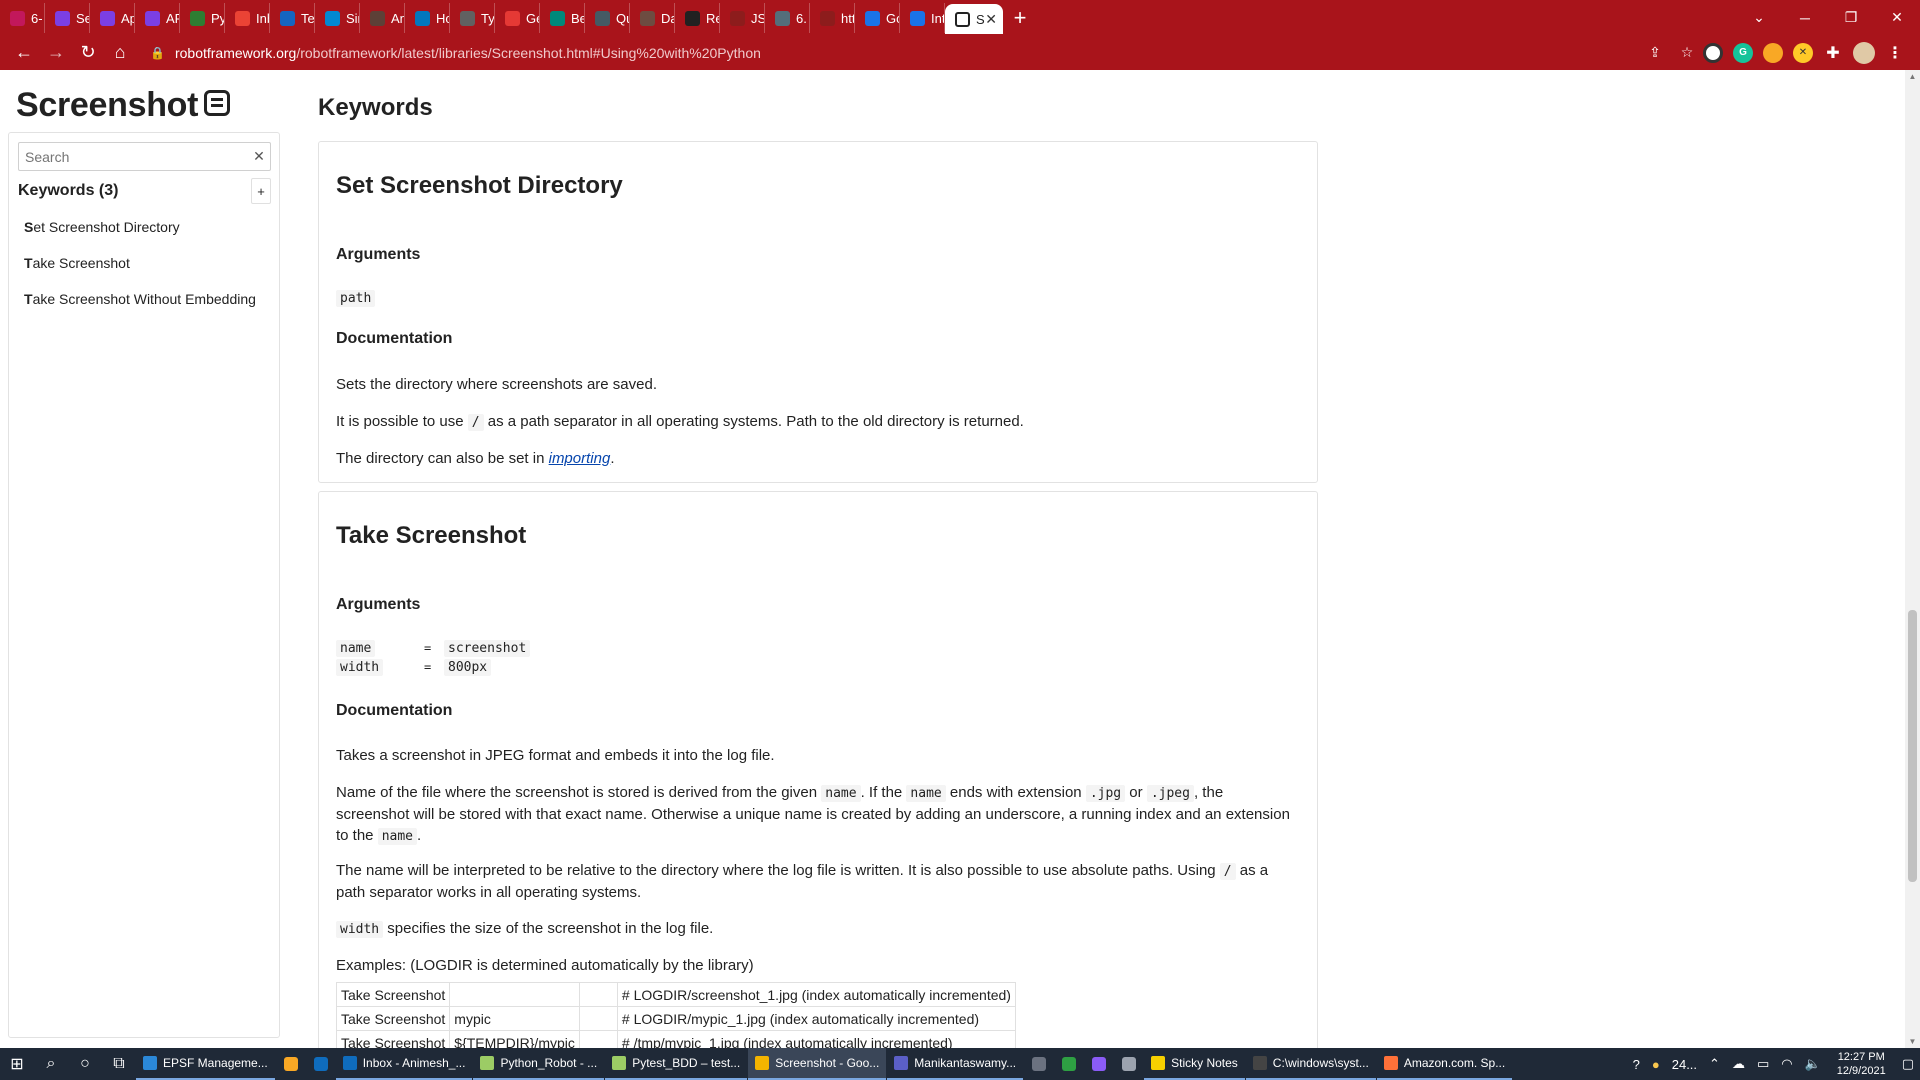 The image size is (1920, 1080). What do you see at coordinates (112, 18) in the screenshot?
I see `browser-tab: Appiu` at bounding box center [112, 18].